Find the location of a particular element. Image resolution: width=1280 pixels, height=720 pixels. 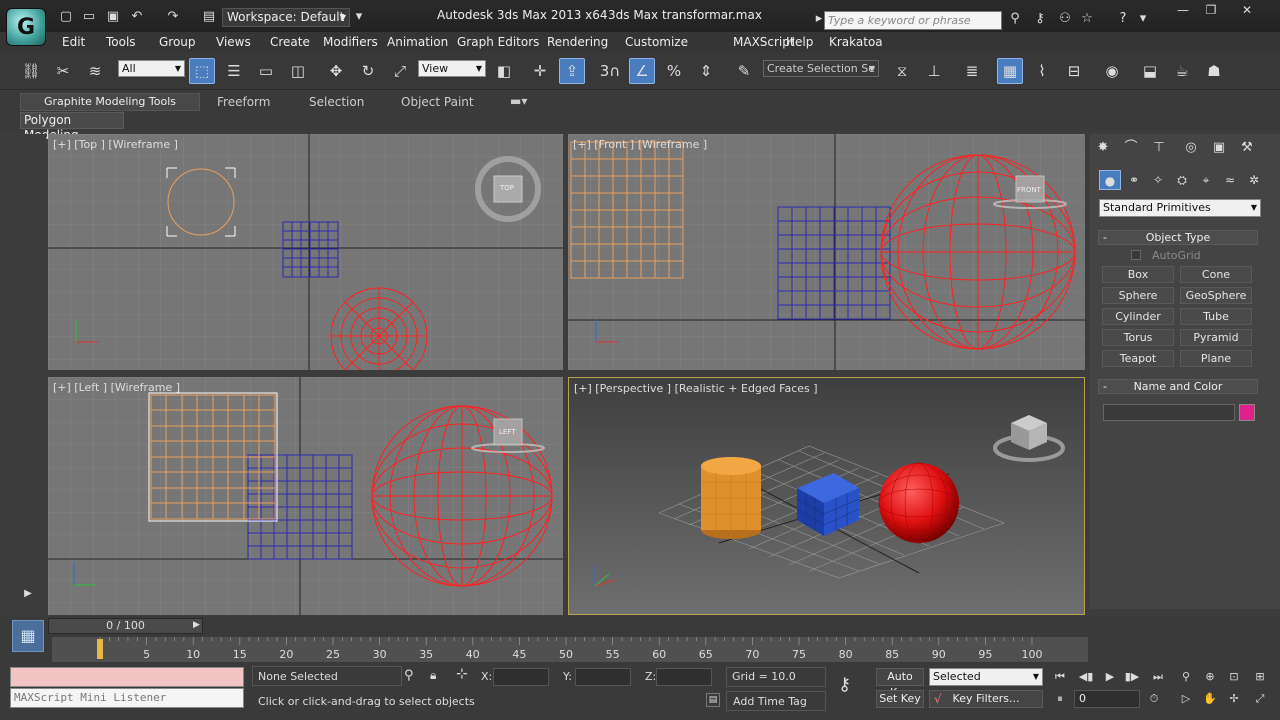

selection-lock-icon: 🔒︎ is located at coordinates (433, 675).